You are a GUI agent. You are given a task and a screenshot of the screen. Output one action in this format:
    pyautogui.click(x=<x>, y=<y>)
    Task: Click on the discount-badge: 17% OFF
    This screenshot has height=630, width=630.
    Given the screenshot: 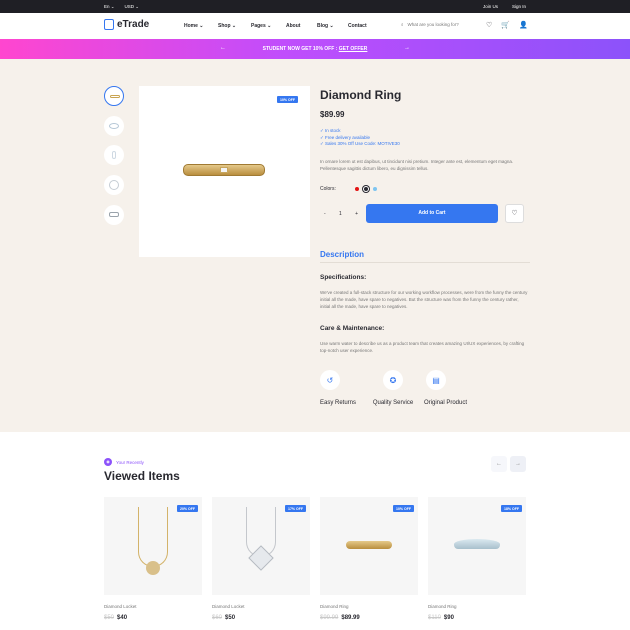 What is the action you would take?
    pyautogui.click(x=295, y=508)
    